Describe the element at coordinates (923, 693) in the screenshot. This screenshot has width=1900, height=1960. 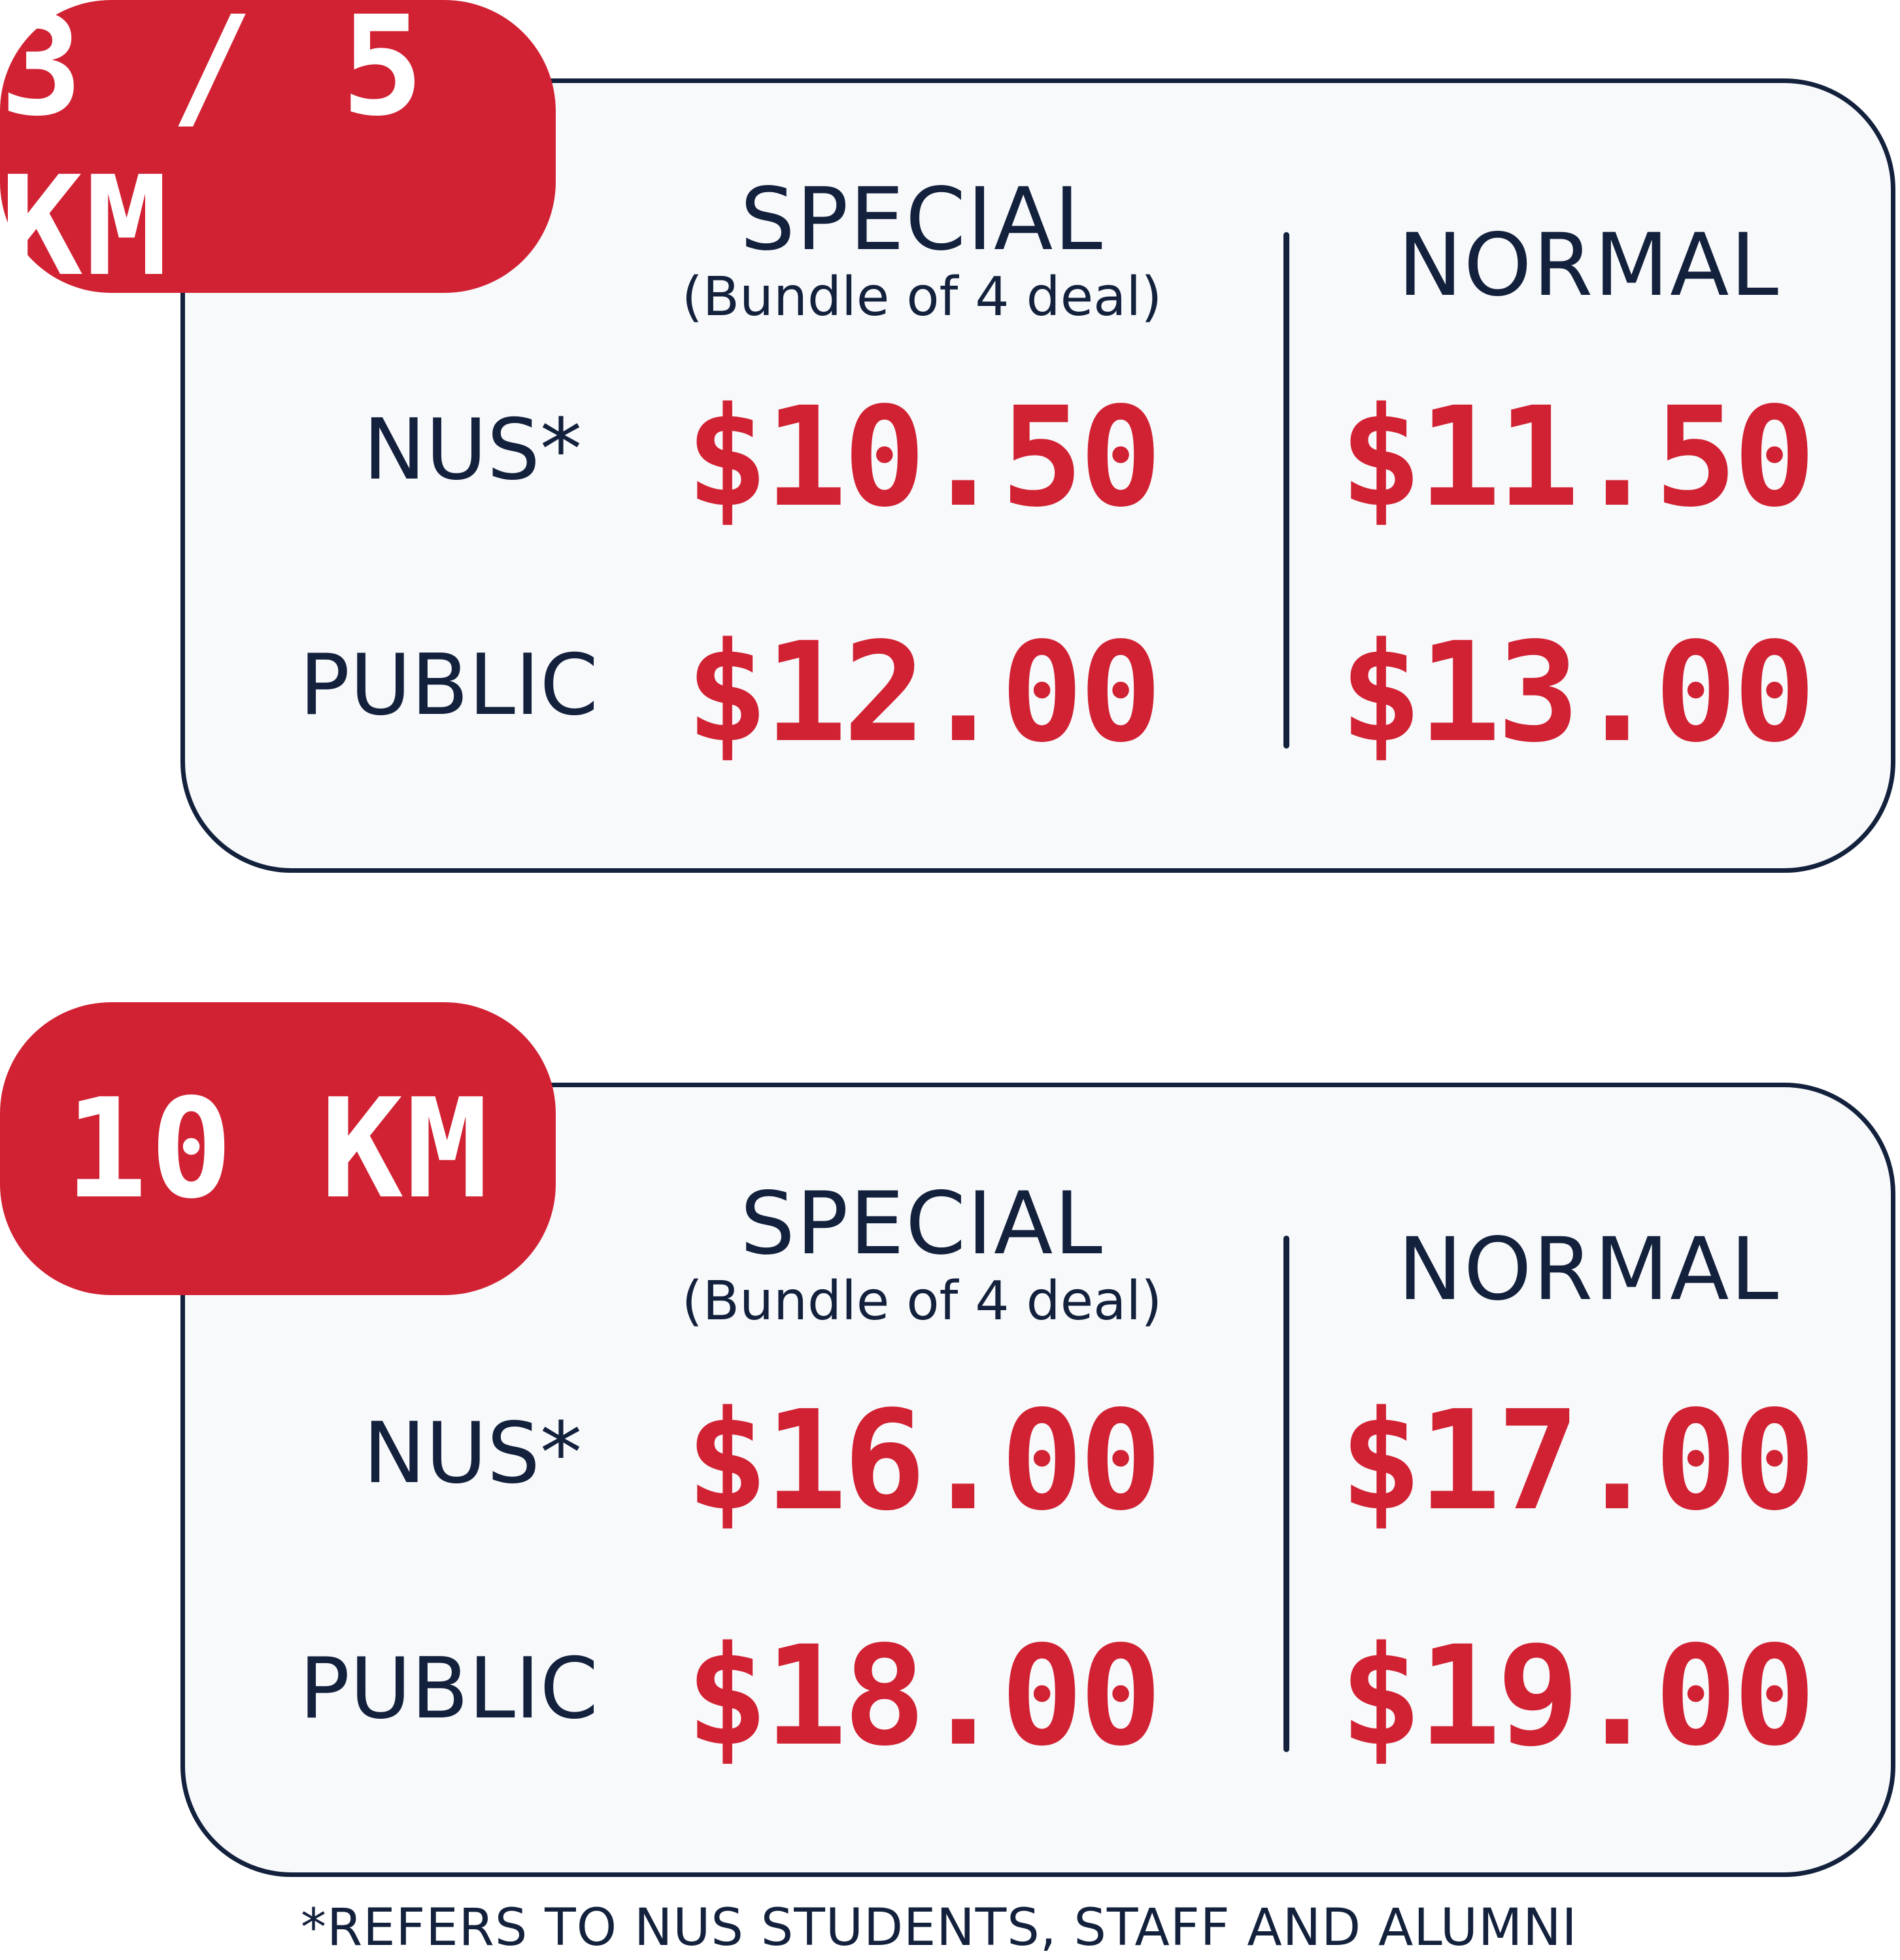
I see `price-special-public: $12.00` at that location.